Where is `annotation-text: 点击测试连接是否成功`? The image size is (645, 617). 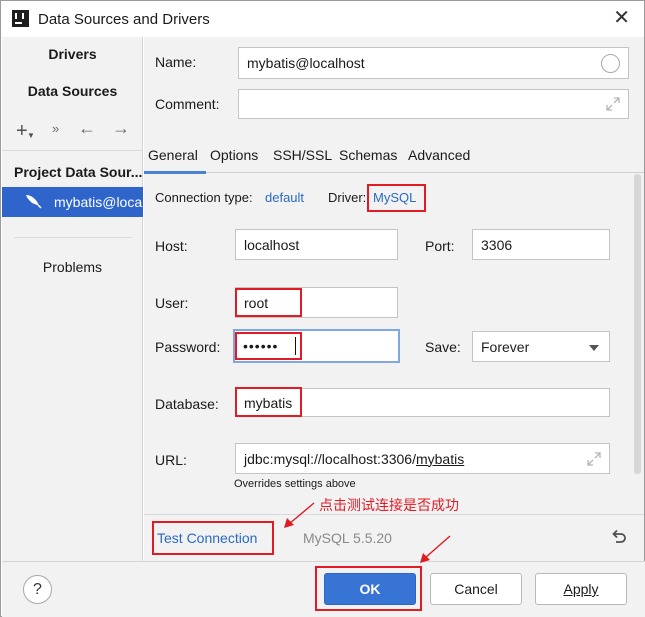 annotation-text: 点击测试连接是否成功 is located at coordinates (389, 506).